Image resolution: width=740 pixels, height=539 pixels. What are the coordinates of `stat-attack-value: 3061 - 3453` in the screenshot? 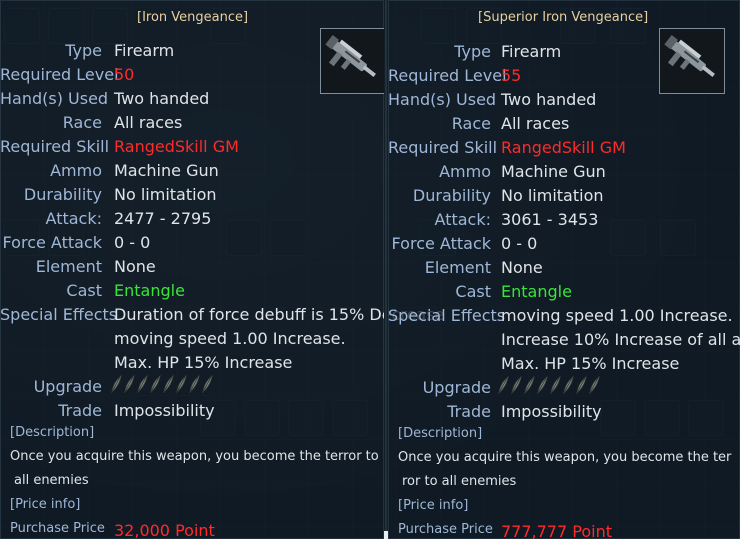 It's located at (550, 219).